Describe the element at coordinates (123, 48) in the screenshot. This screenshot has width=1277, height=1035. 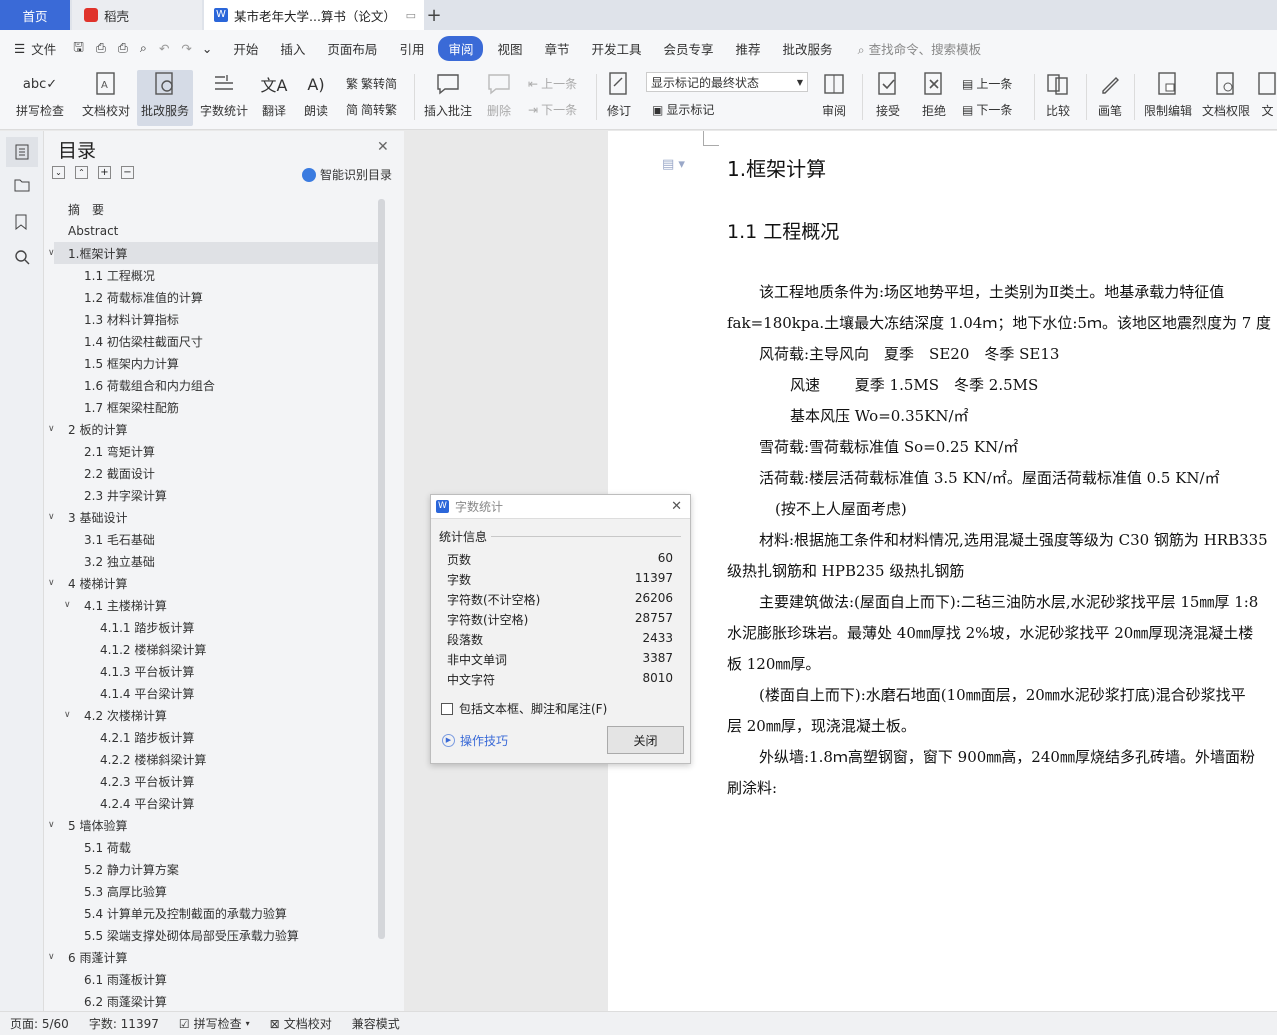
I see `print-icon: ⎙` at that location.